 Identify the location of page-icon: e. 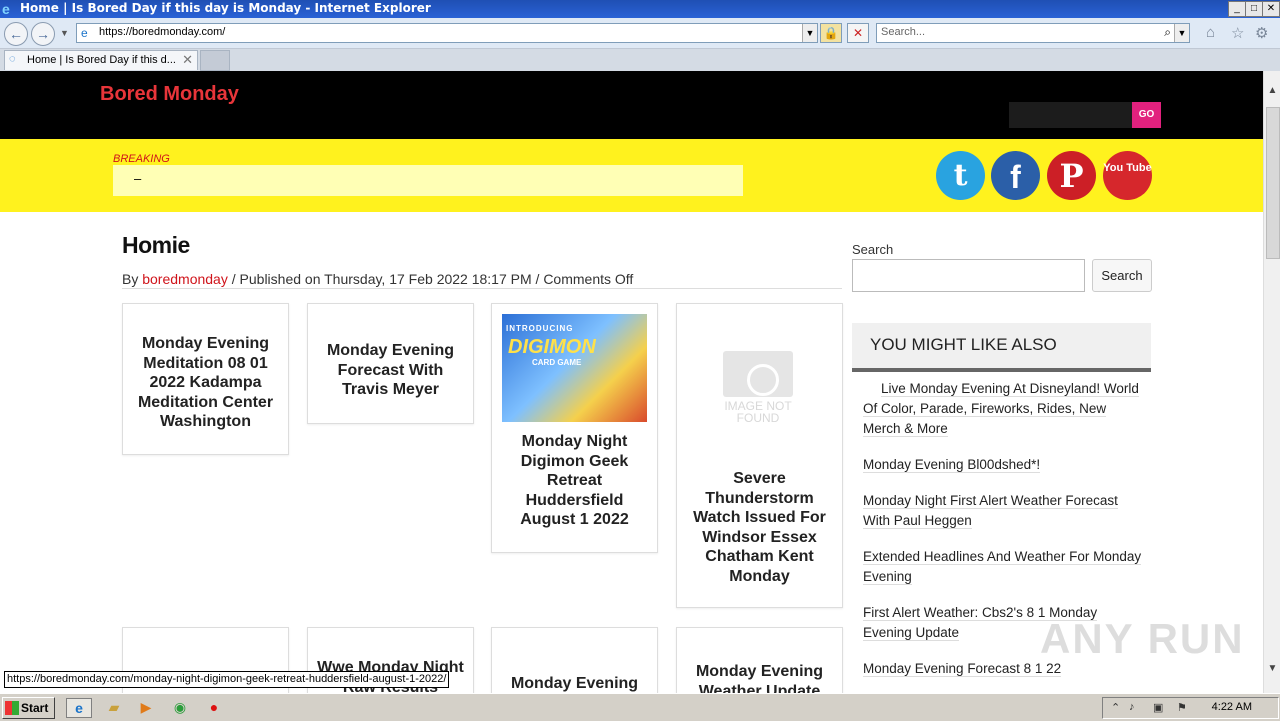
(84, 33).